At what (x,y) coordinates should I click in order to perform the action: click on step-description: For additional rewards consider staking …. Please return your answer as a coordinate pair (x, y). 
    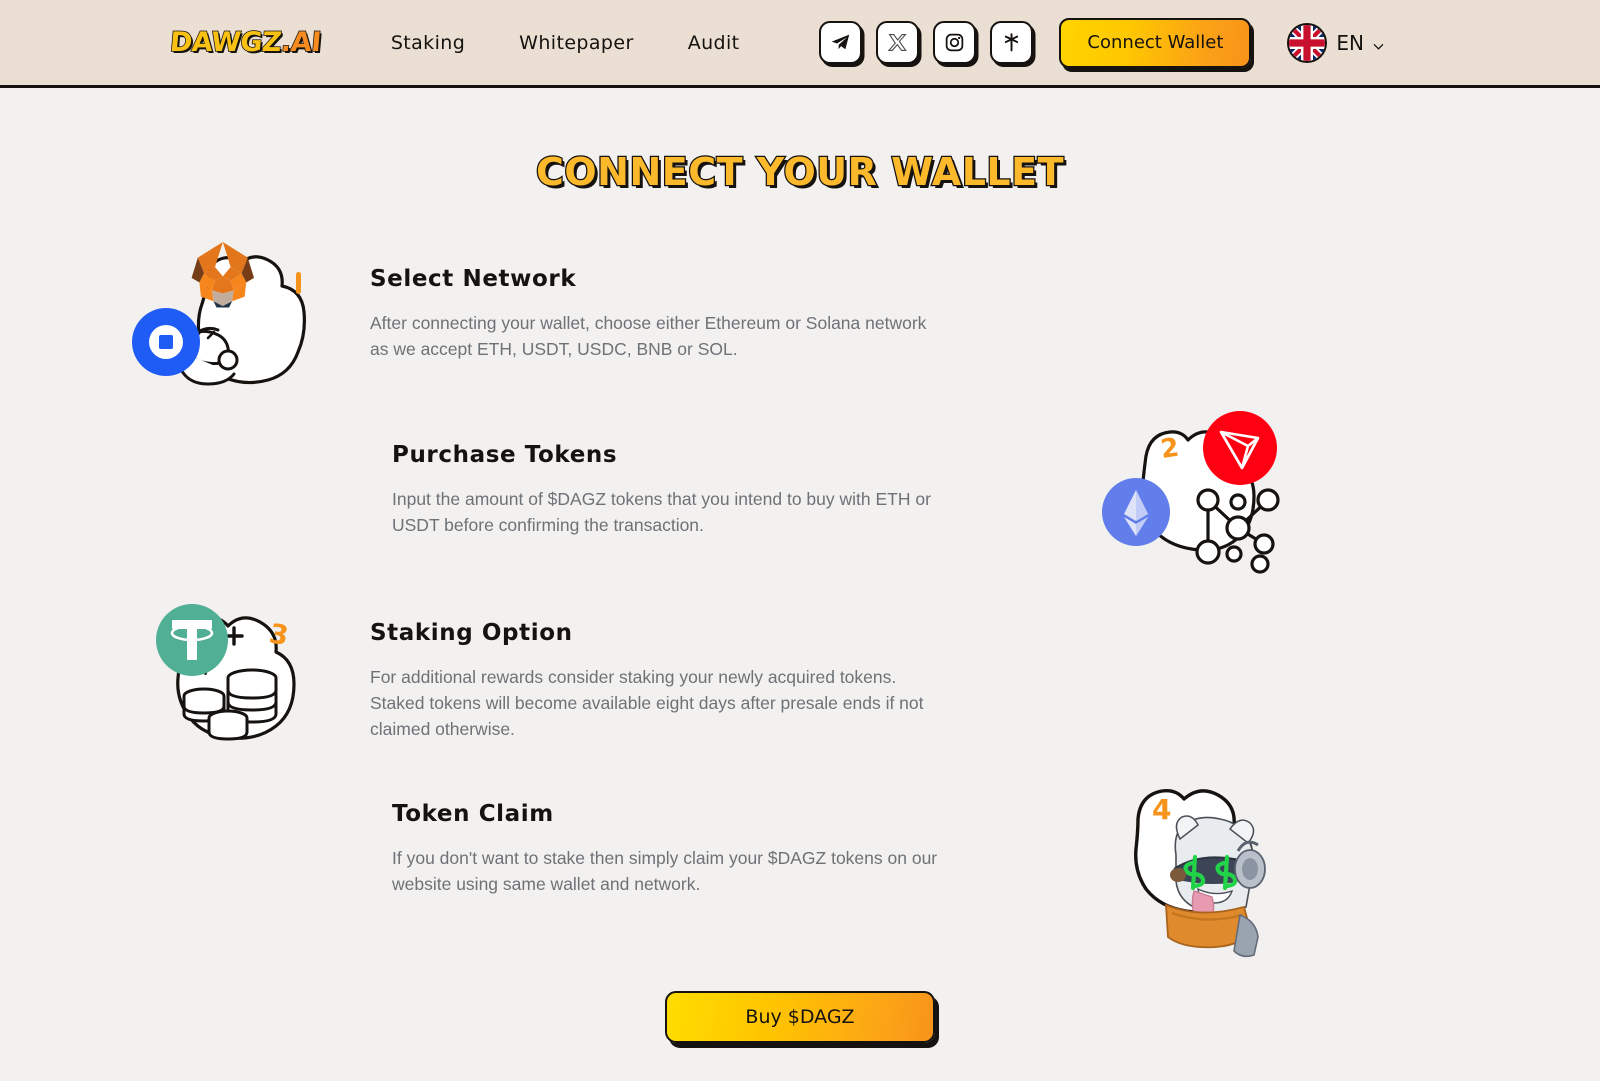
    Looking at the image, I should click on (647, 703).